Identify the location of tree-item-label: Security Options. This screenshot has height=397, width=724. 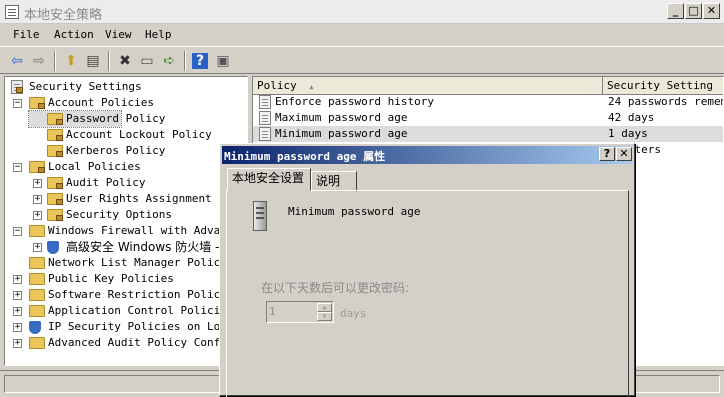
(119, 214).